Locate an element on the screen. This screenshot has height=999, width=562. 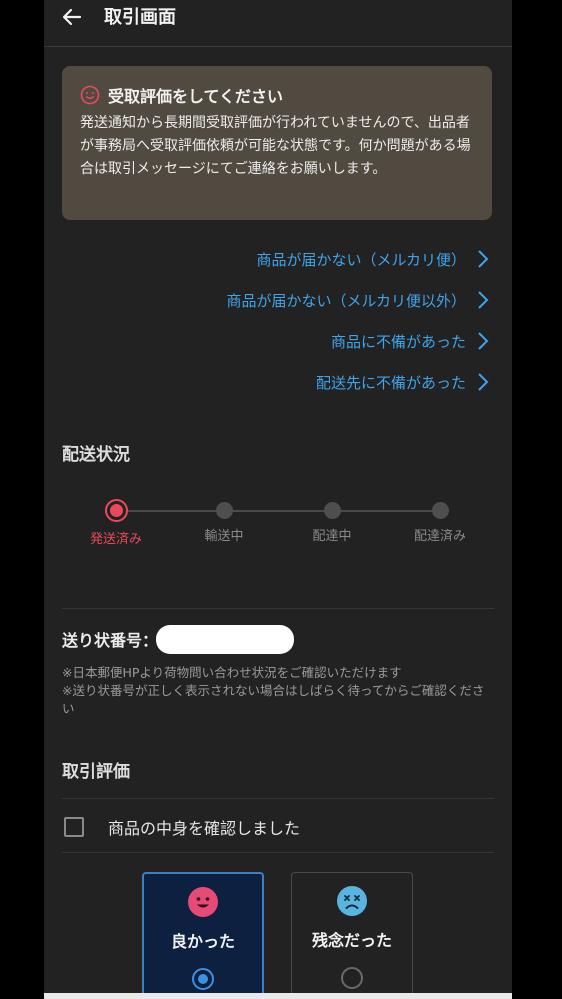
confirm-contents-row: 商品の中身を確認しました is located at coordinates (182, 827).